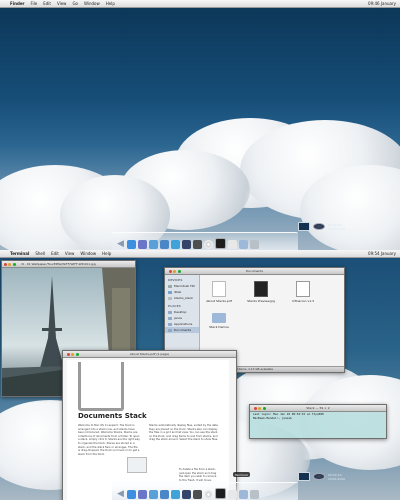 Image resolution: width=400 pixels, height=500 pixels. Describe the element at coordinates (272, 417) in the screenshot. I see `terminal-prompt: MacBook-Mendel:~ janos$` at that location.